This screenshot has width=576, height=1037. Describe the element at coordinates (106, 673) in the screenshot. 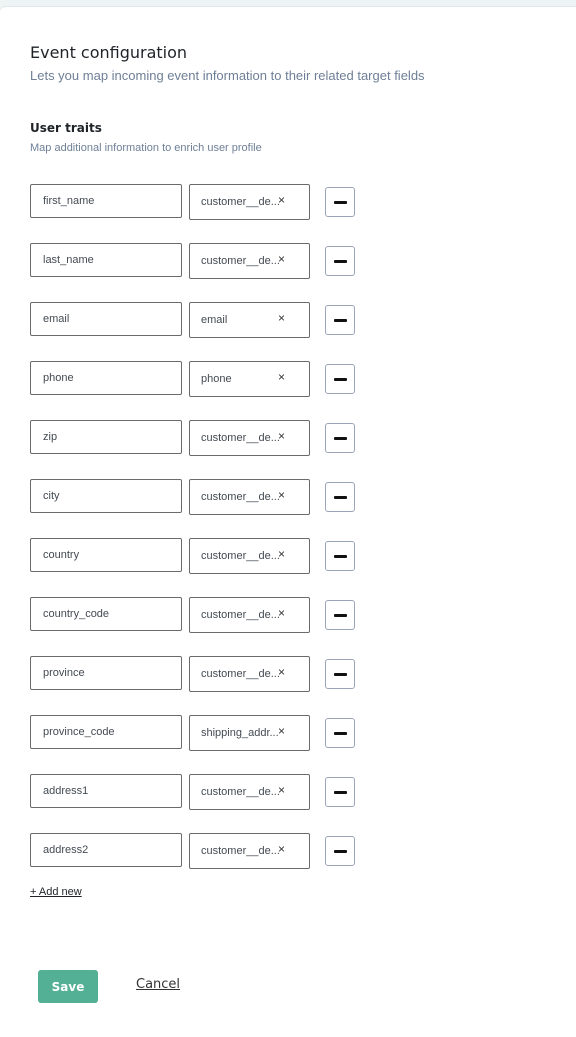

I see `source-field-input: province` at that location.